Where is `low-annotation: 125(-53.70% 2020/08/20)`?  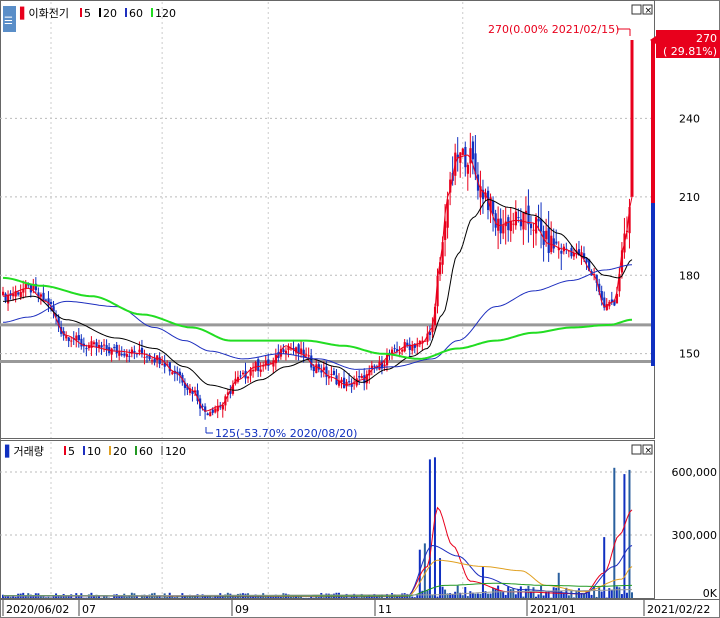
low-annotation: 125(-53.70% 2020/08/20) is located at coordinates (286, 433).